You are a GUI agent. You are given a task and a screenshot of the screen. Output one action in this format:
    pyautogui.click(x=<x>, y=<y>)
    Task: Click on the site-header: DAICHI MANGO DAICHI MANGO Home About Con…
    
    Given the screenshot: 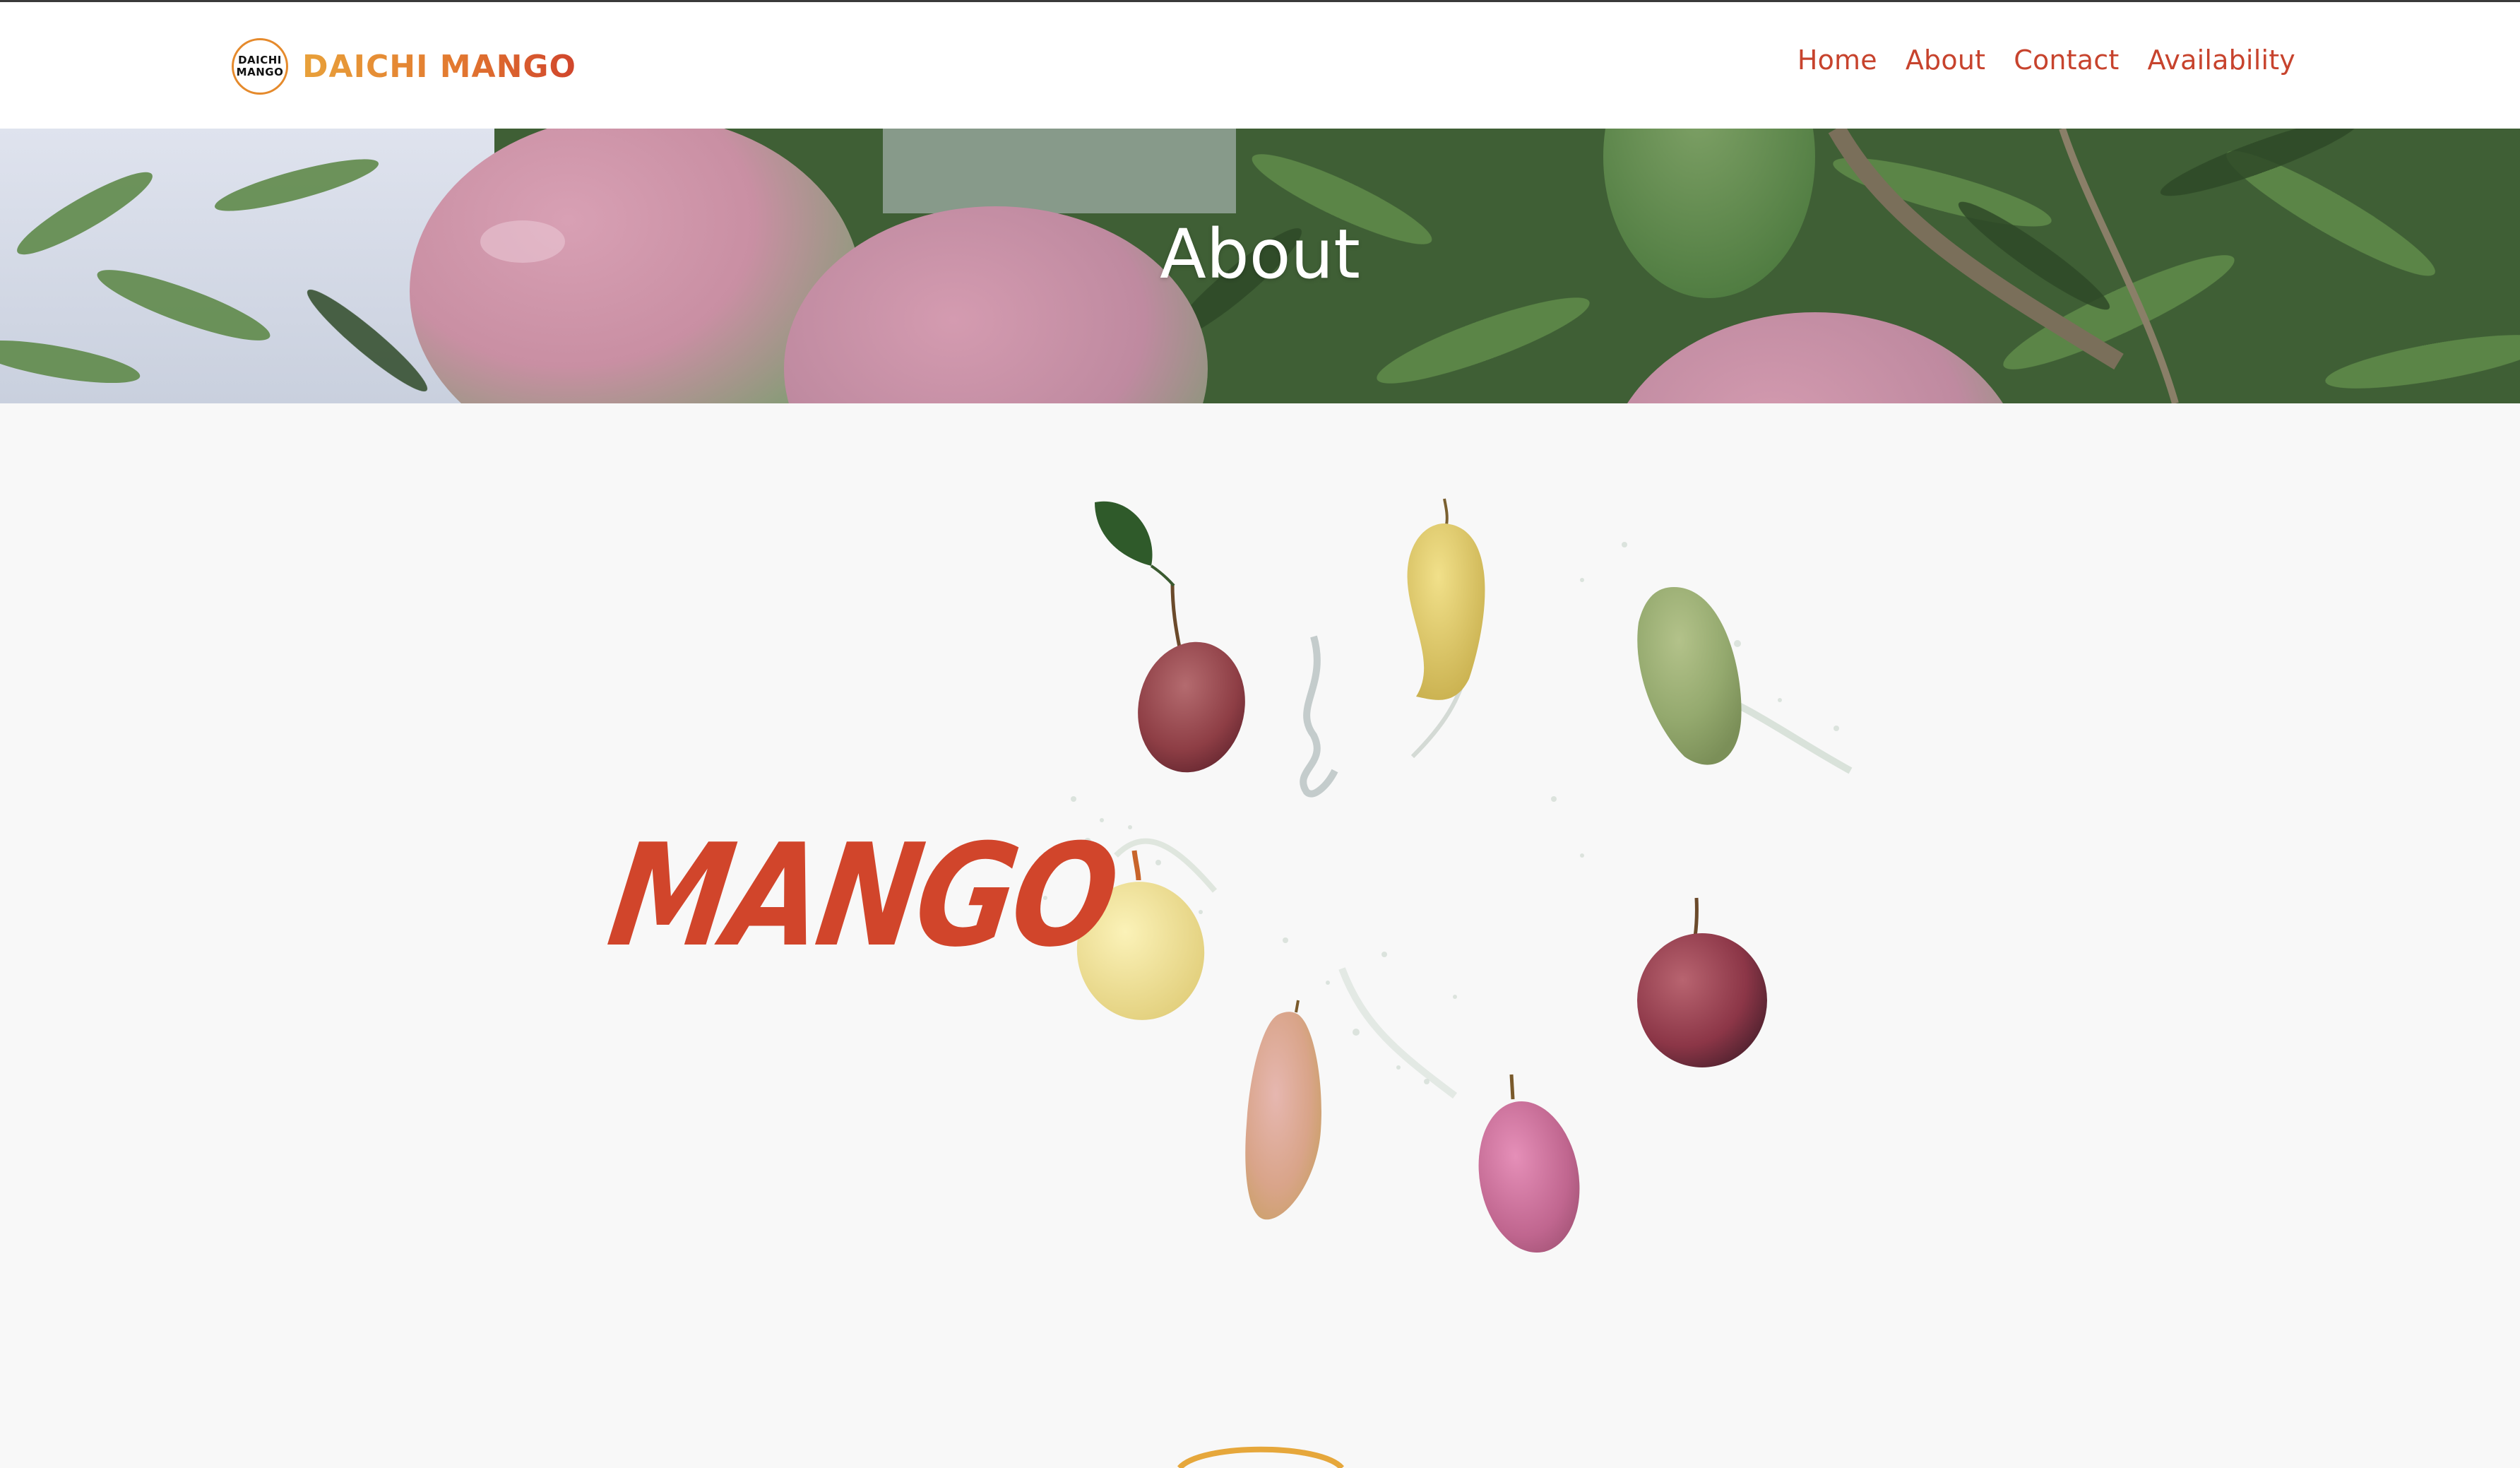 What is the action you would take?
    pyautogui.click(x=1260, y=65)
    